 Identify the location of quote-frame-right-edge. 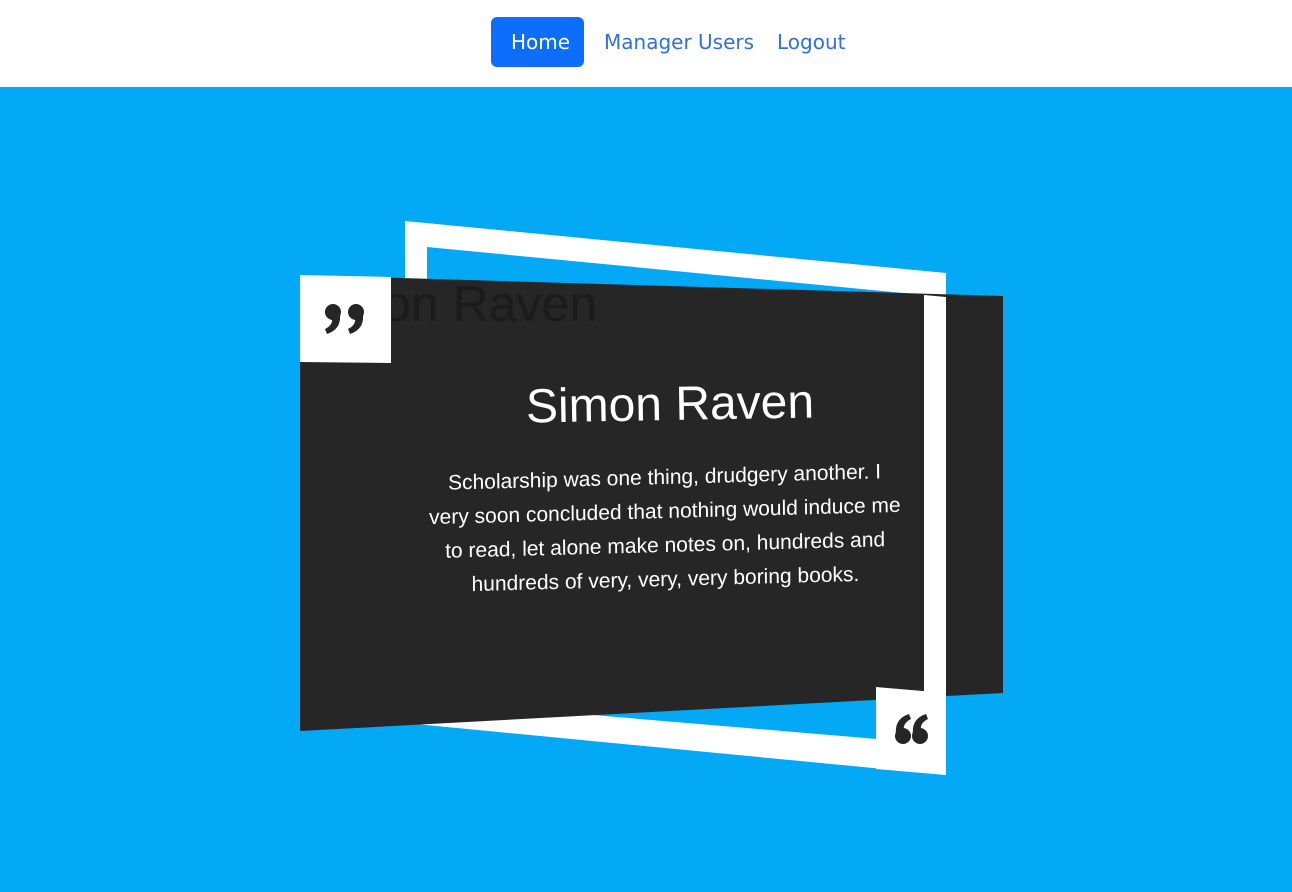
(935, 494).